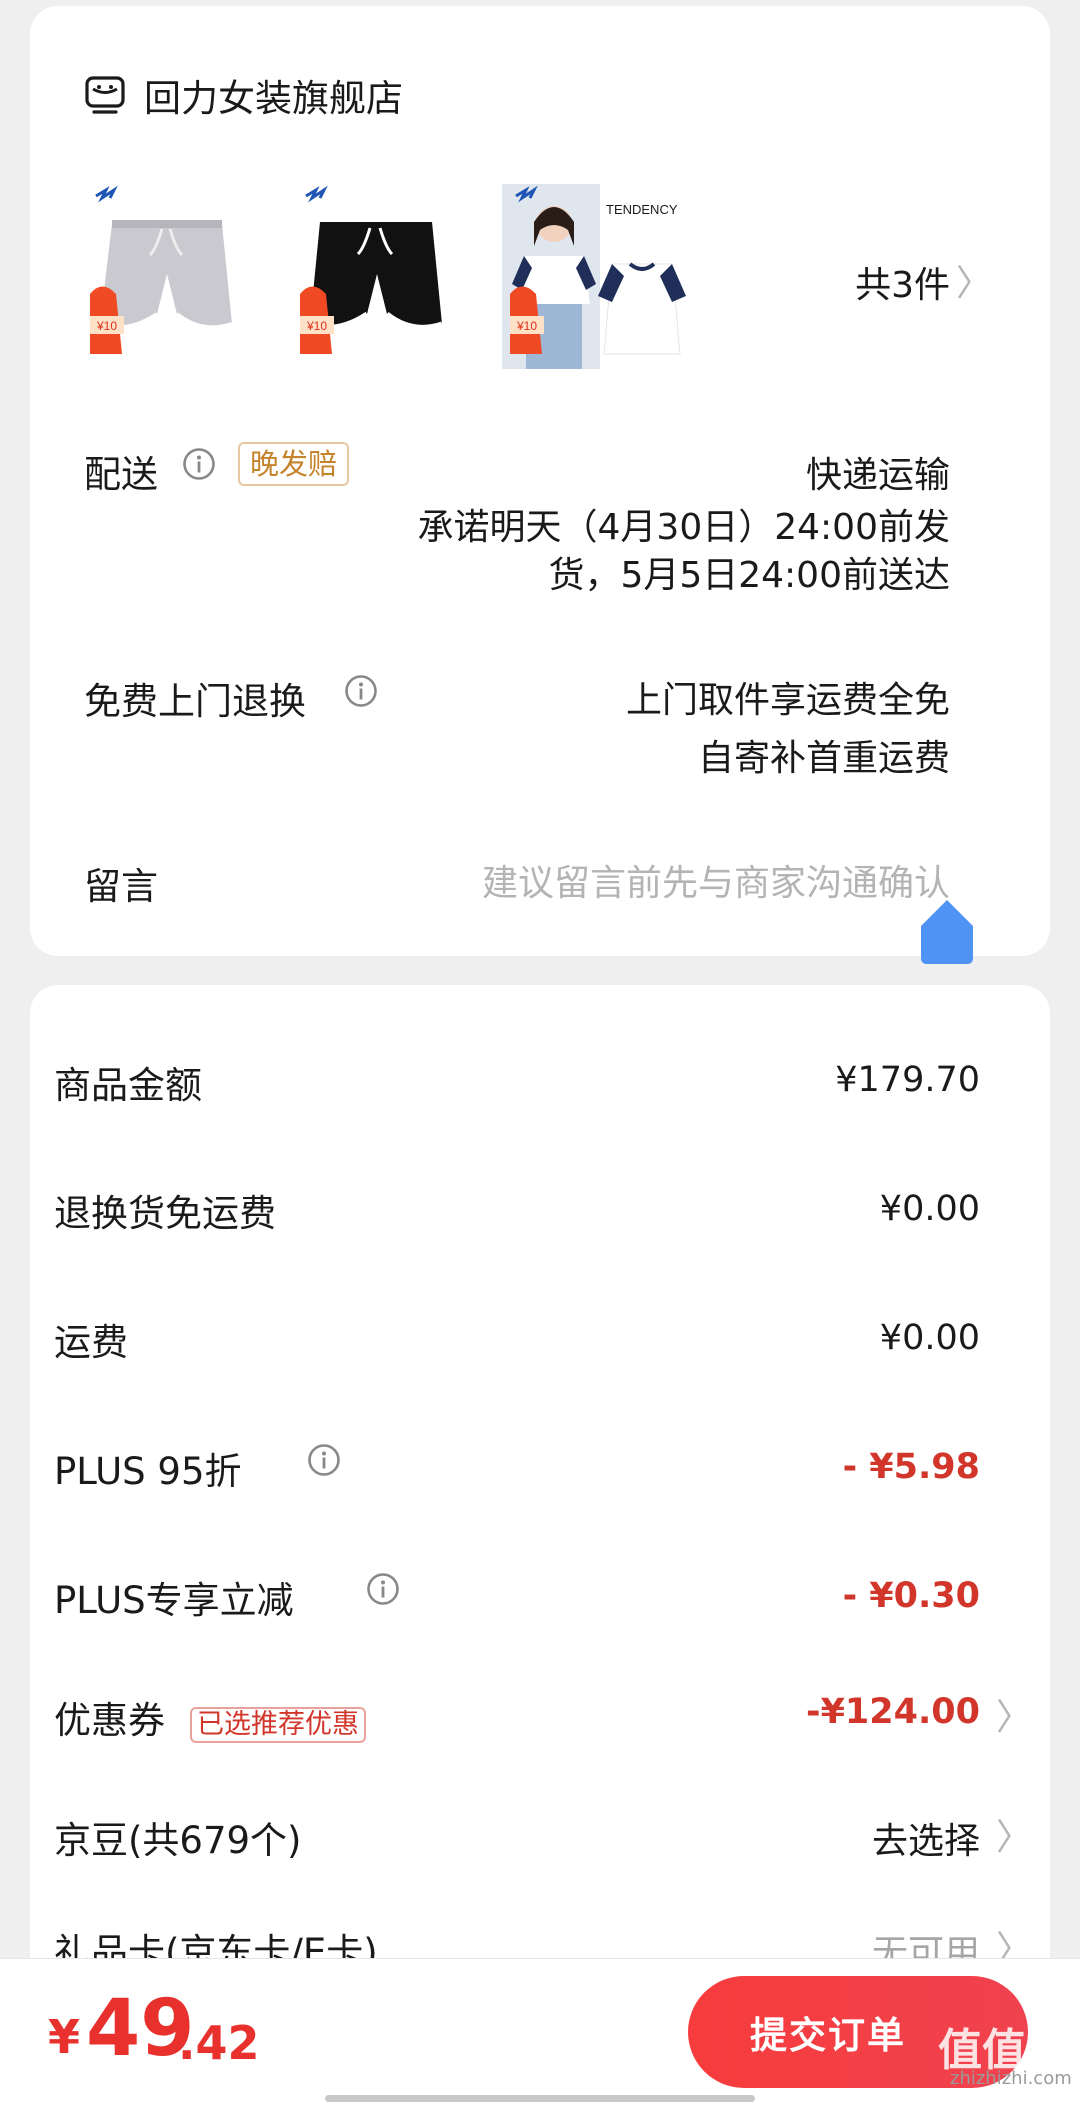 The height and width of the screenshot is (2104, 1080). Describe the element at coordinates (749, 575) in the screenshot. I see `delivery-promise-line2: 货，5月5日24:00前送达` at that location.